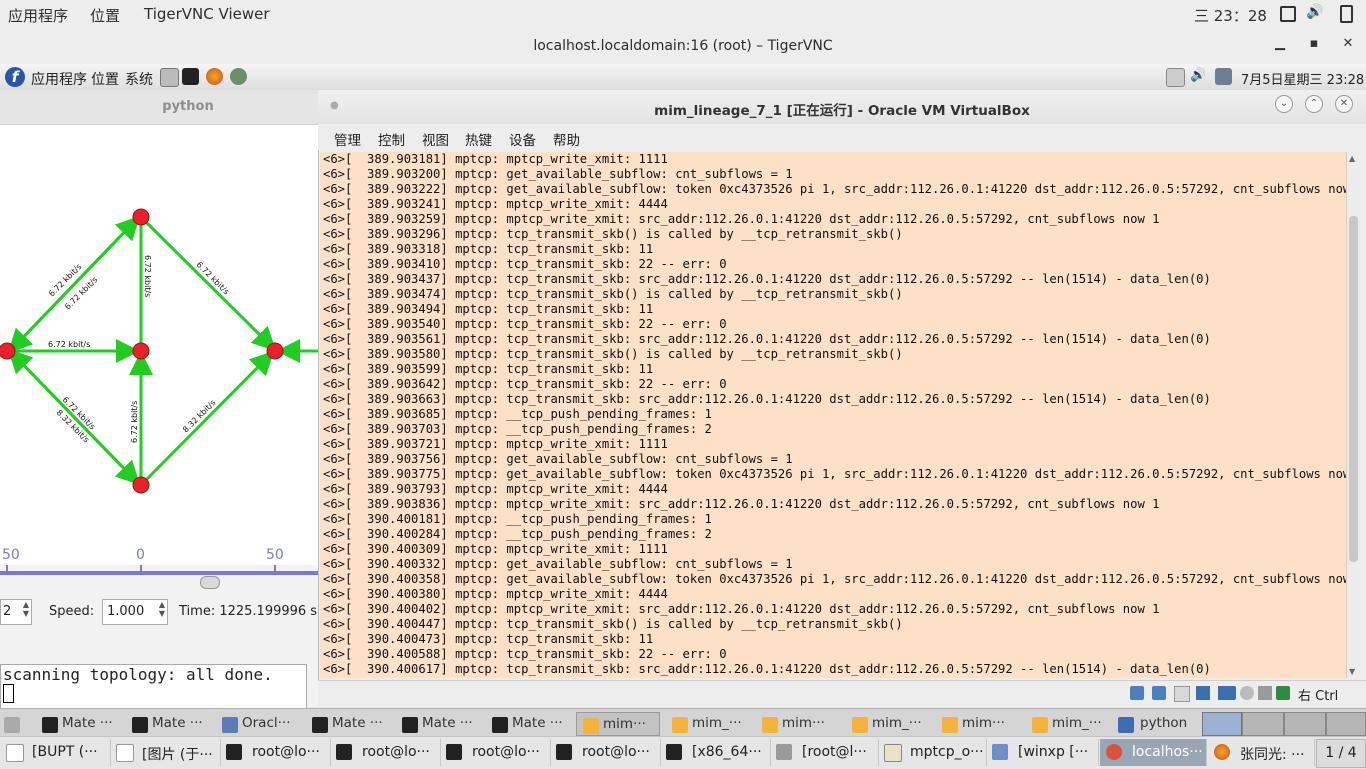 This screenshot has height=769, width=1366. I want to click on node-bottom, so click(141, 485).